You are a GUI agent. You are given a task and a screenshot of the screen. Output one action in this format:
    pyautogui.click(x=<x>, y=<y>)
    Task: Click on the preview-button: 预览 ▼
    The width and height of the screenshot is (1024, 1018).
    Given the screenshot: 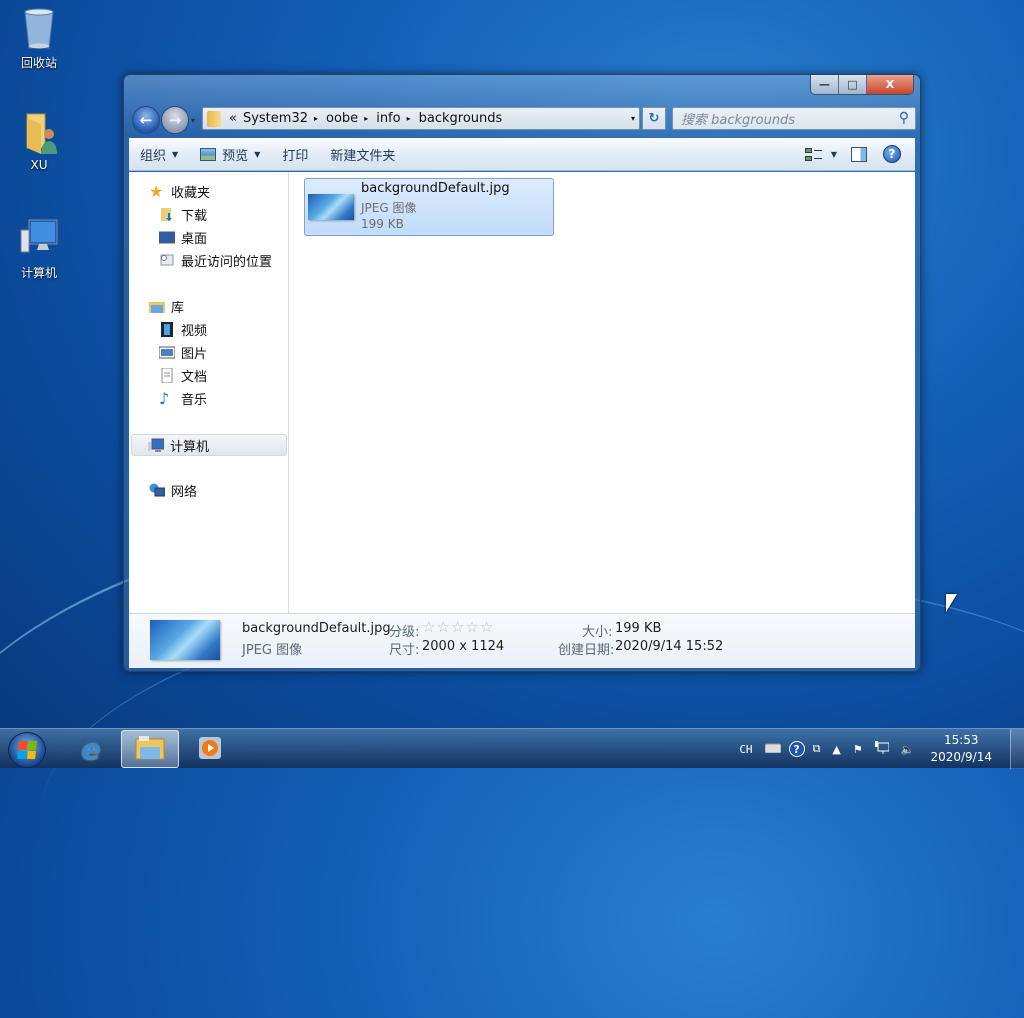 What is the action you would take?
    pyautogui.click(x=230, y=154)
    